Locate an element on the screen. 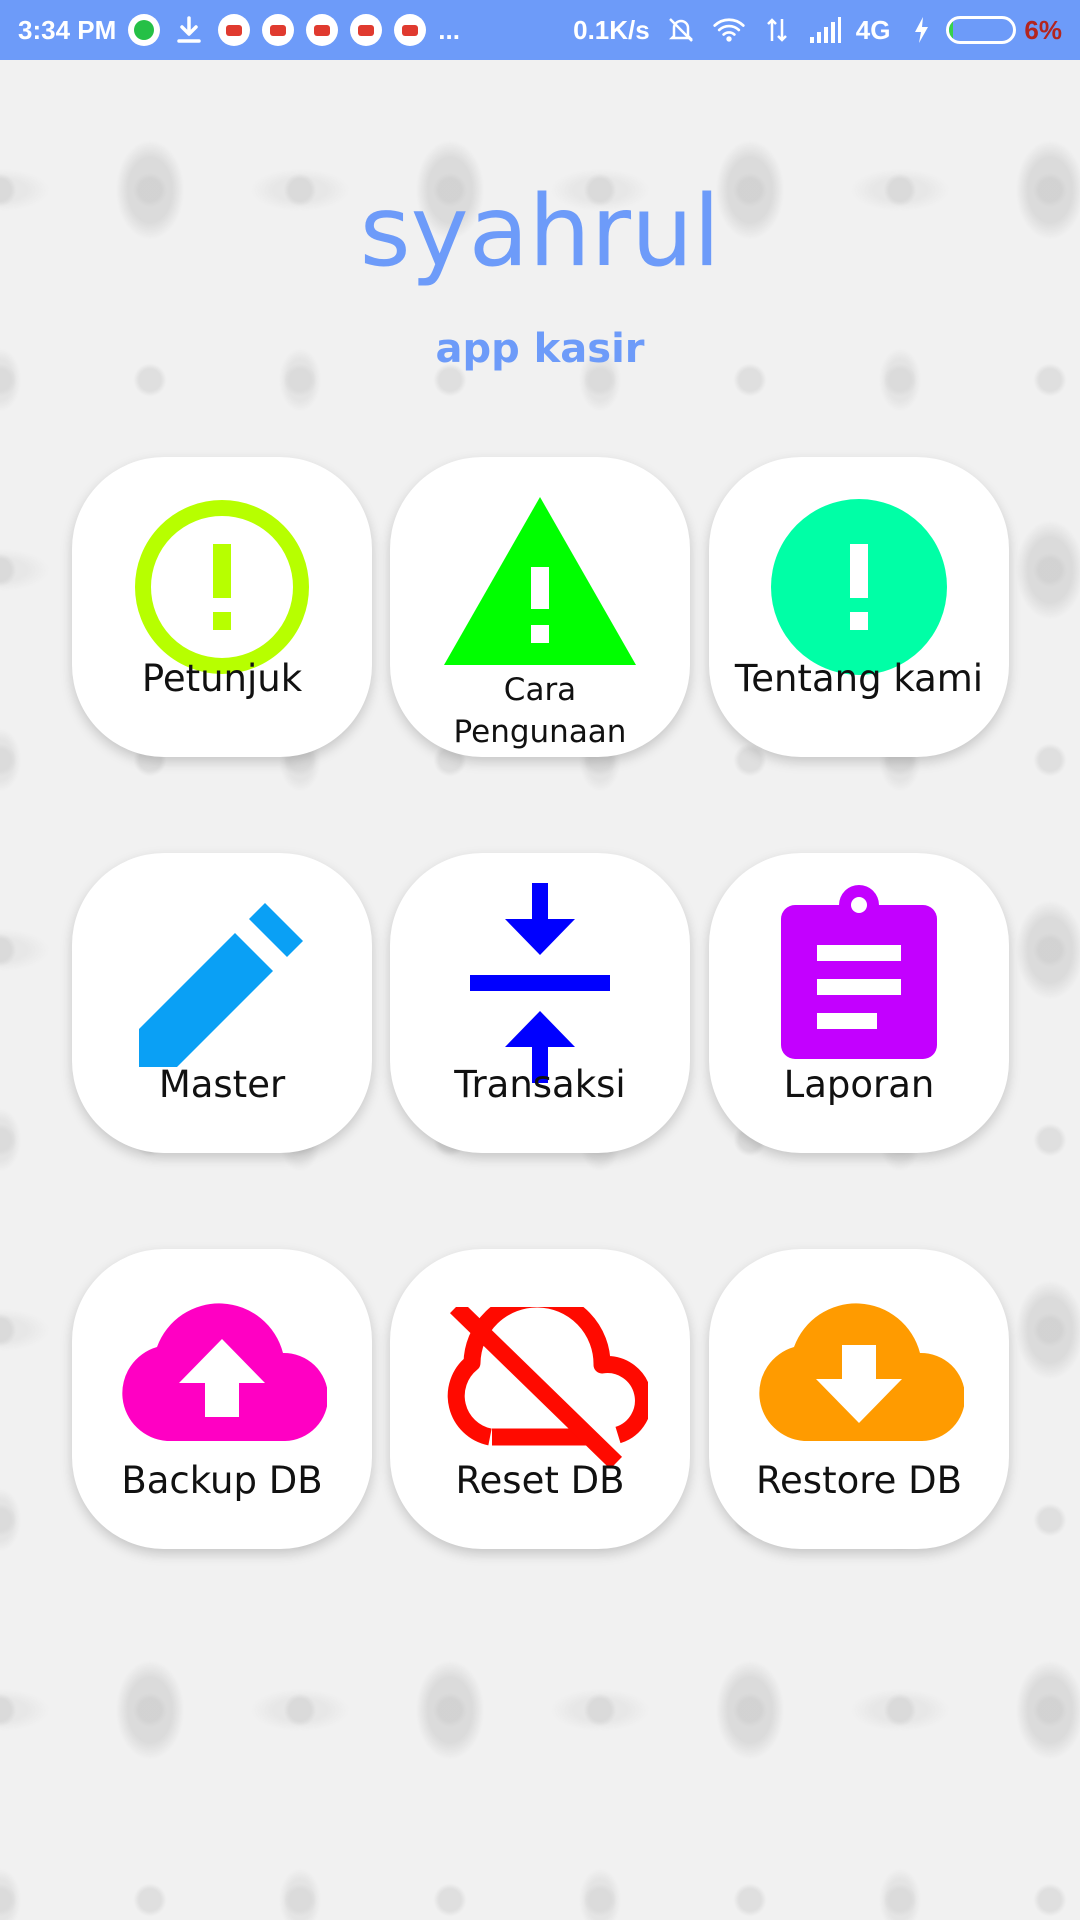 The image size is (1080, 1920). status-bar: 3:34 PM ... 0.1K/s 4G 6% is located at coordinates (540, 30).